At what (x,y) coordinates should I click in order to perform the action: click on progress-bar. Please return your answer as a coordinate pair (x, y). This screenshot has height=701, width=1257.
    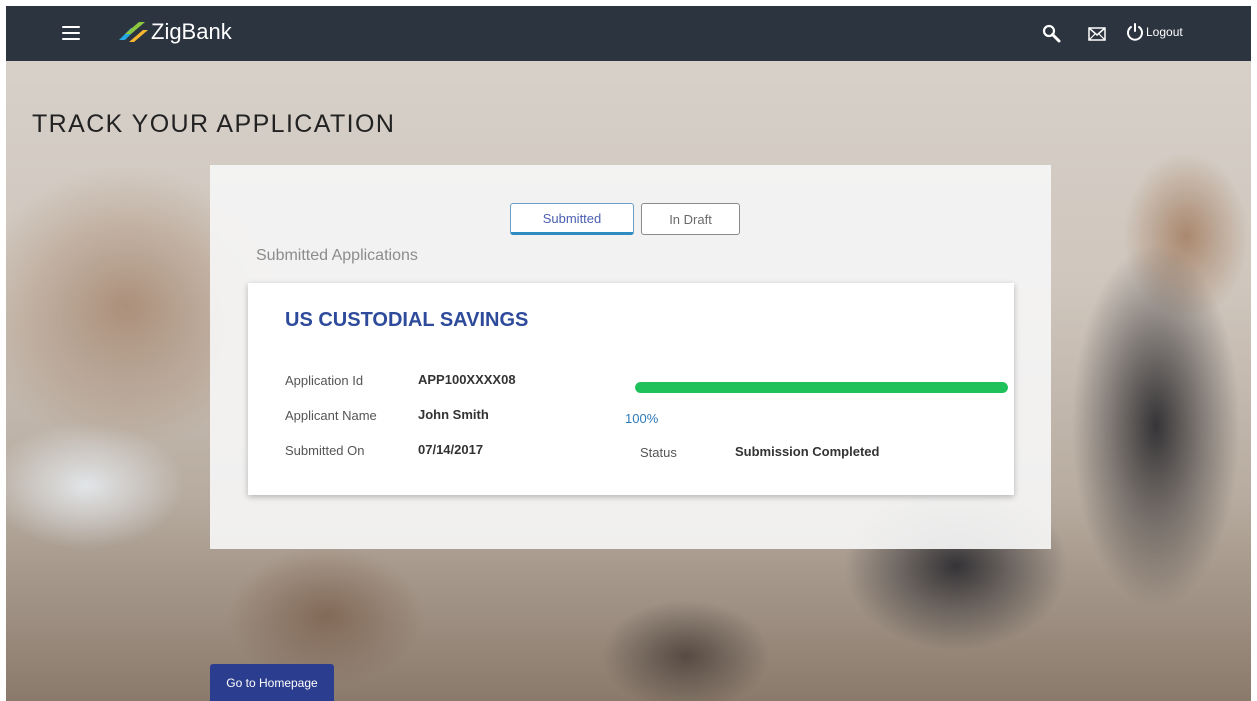
    Looking at the image, I should click on (821, 387).